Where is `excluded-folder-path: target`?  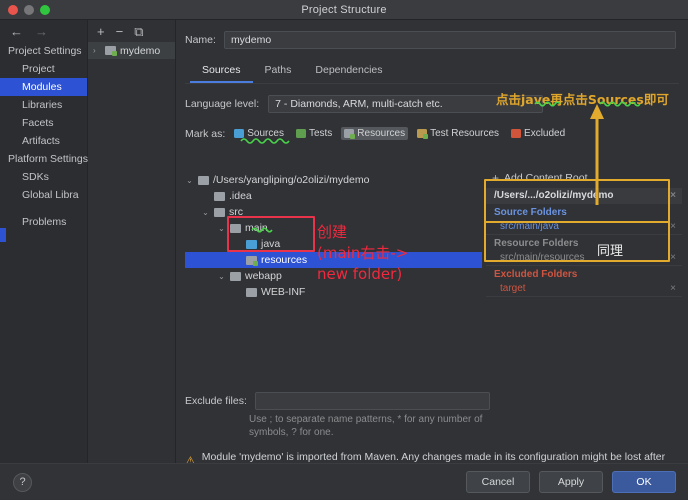
excluded-folder-path: target is located at coordinates (513, 288).